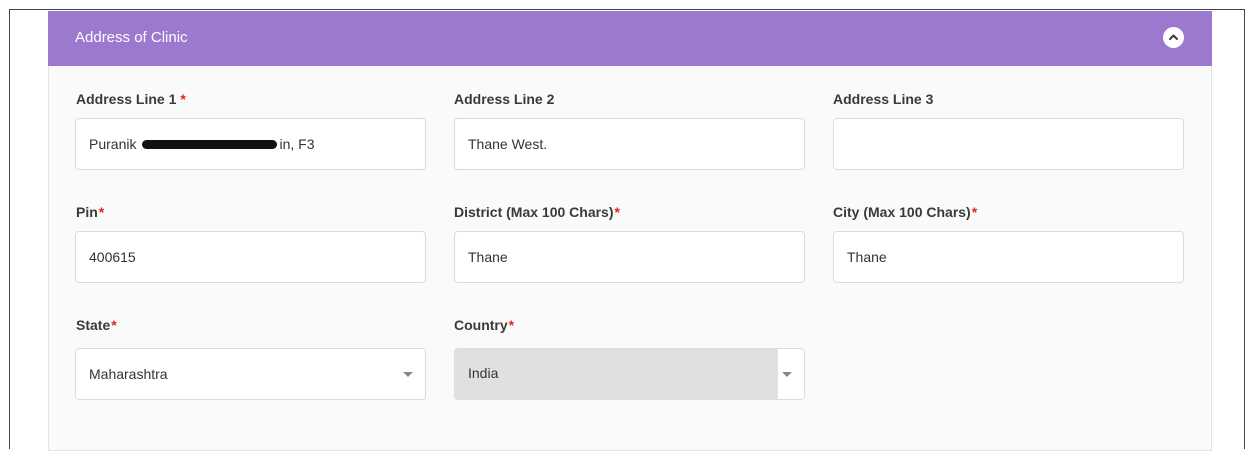 The width and height of the screenshot is (1247, 451). Describe the element at coordinates (484, 325) in the screenshot. I see `country-label: Country*` at that location.